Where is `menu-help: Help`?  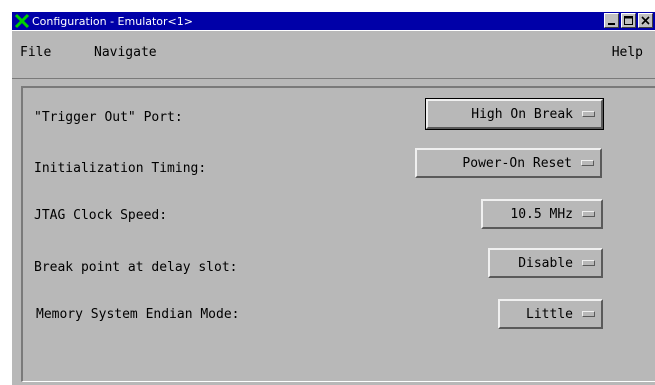
menu-help: Help is located at coordinates (627, 52).